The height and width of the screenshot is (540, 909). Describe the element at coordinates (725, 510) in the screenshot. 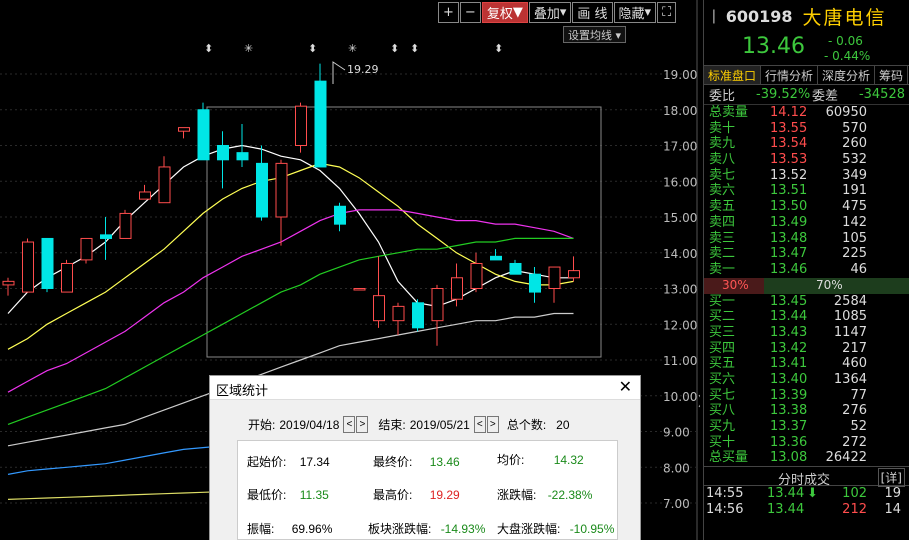

I see `tick-time: 14:56` at that location.